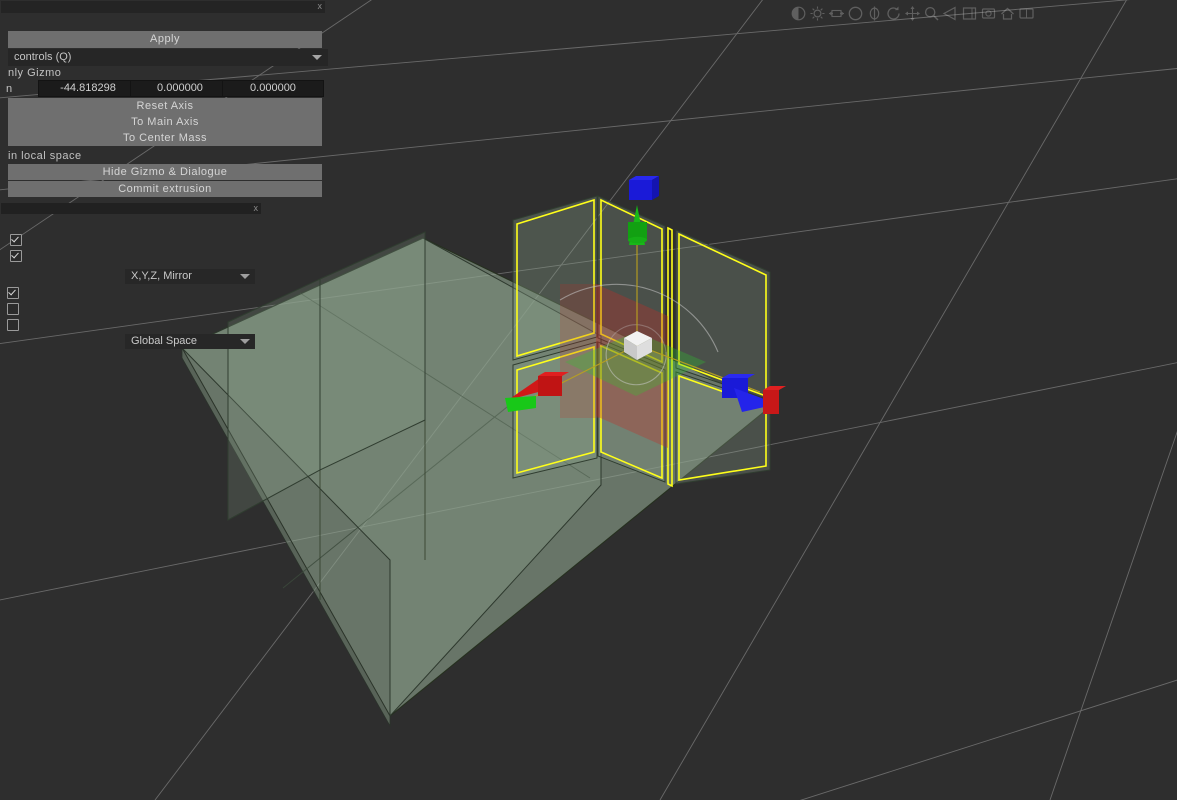 The height and width of the screenshot is (800, 1177). Describe the element at coordinates (161, 276) in the screenshot. I see `symmetry-type-value: X,Y,Z, Mirror` at that location.